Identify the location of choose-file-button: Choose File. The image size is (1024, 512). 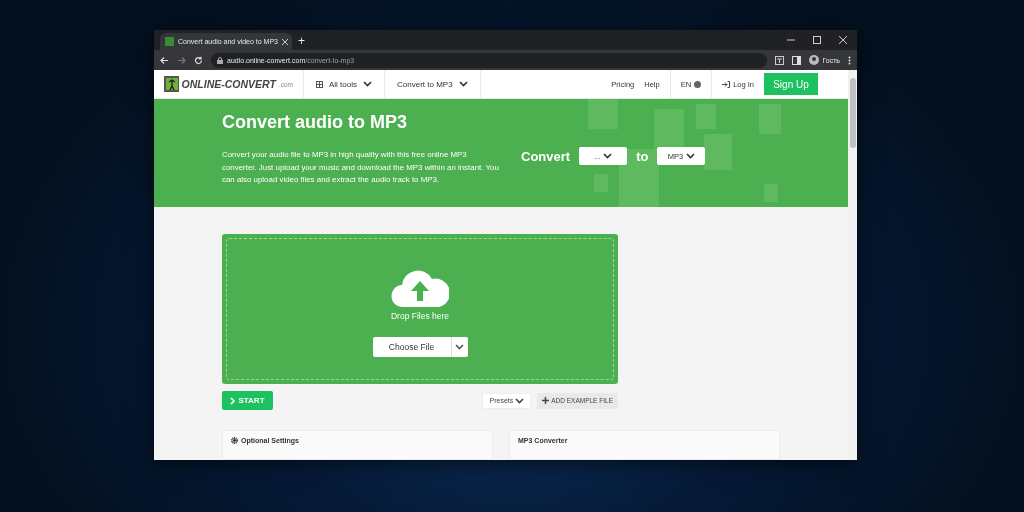
(420, 347).